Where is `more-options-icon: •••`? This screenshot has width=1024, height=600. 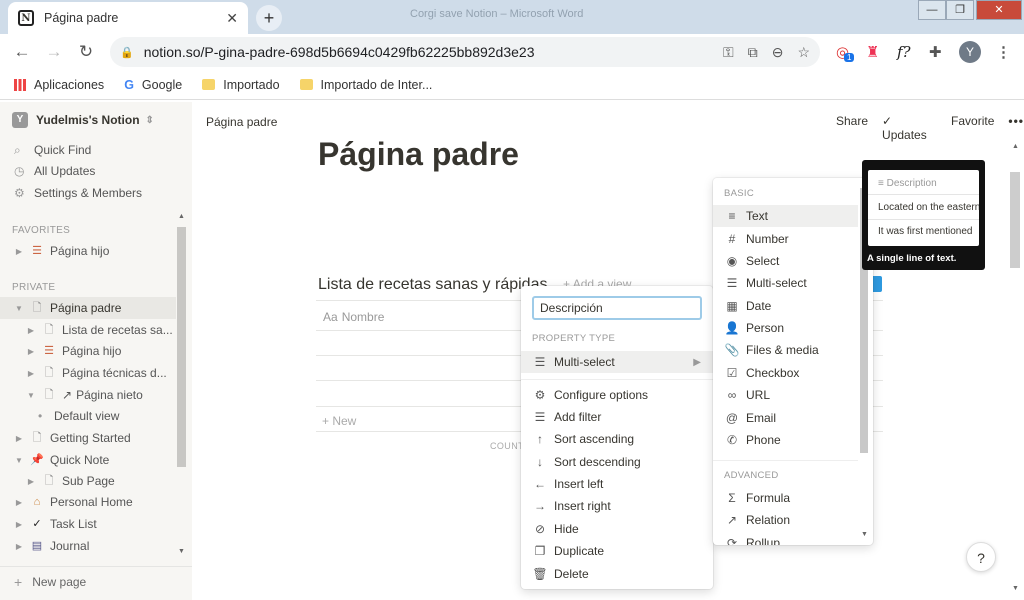 more-options-icon: ••• is located at coordinates (1016, 128).